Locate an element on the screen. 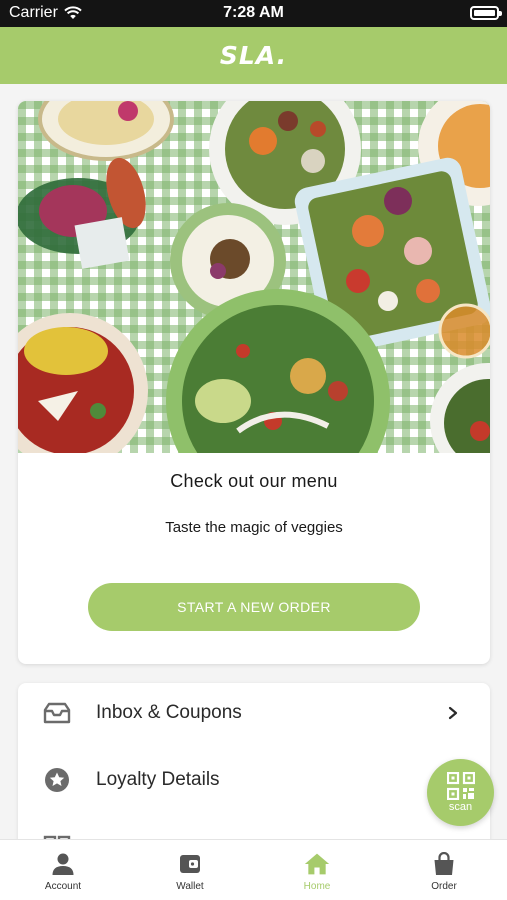 Image resolution: width=507 pixels, height=900 pixels. list-item-inbox-coupons: Inbox & Coupons is located at coordinates (254, 713).